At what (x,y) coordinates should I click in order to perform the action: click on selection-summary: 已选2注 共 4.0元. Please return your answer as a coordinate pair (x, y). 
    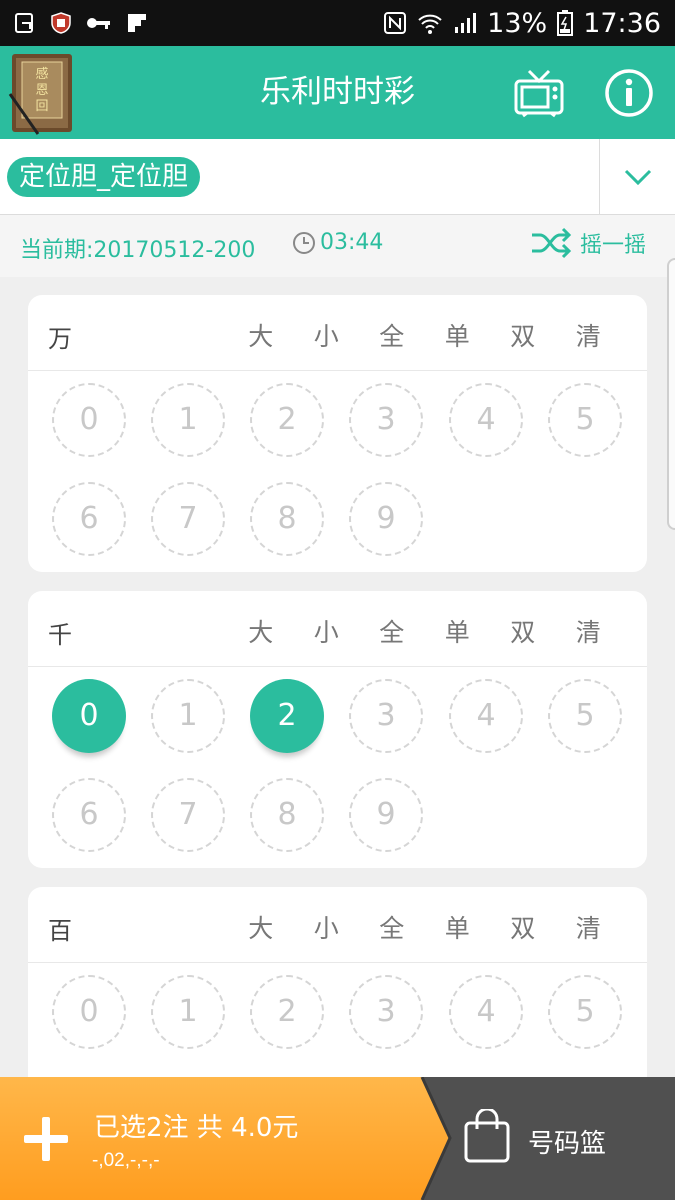
    Looking at the image, I should click on (196, 1128).